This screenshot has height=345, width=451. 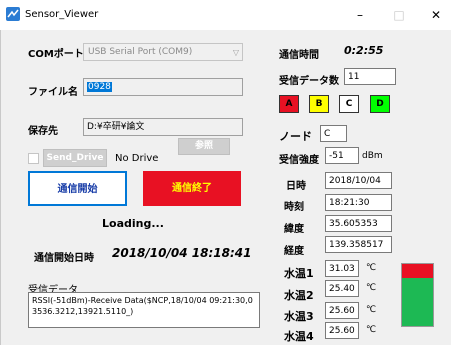 What do you see at coordinates (342, 155) in the screenshot?
I see `signal-strength-input: -51` at bounding box center [342, 155].